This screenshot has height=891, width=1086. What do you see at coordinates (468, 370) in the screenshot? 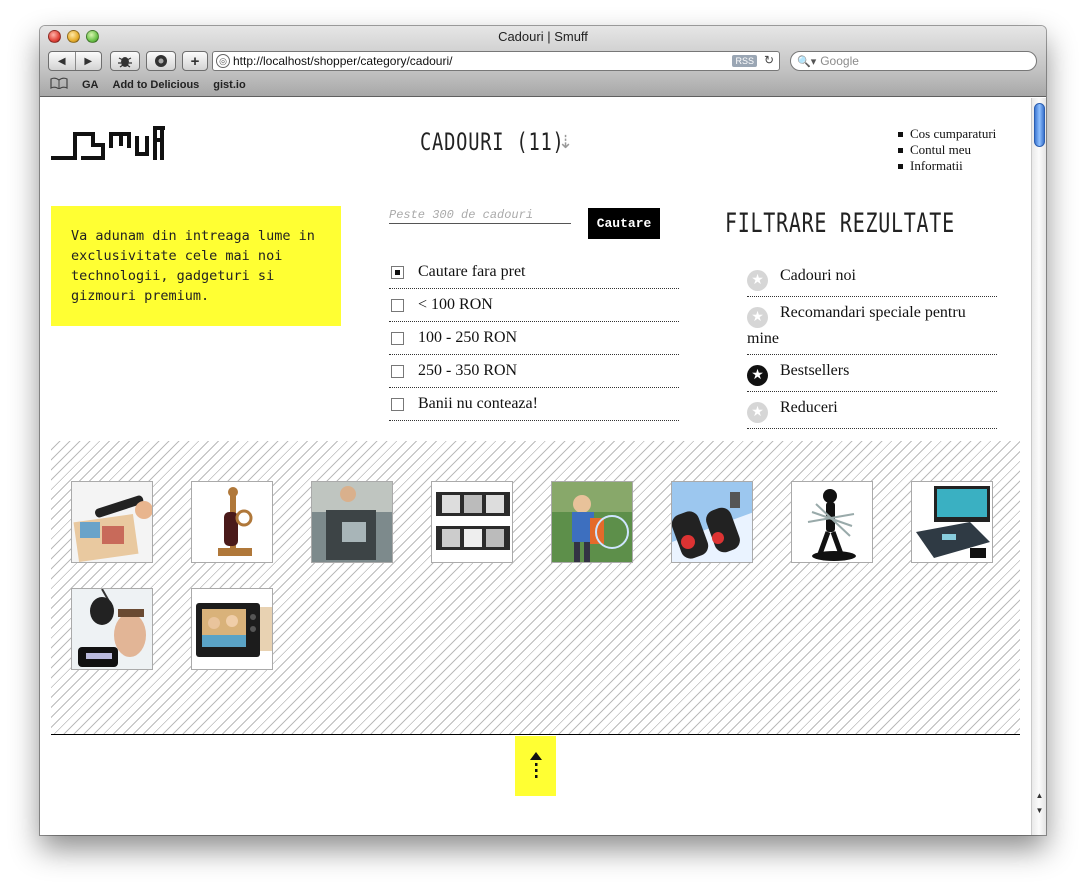
I see `price-filter-label: 250 - 350 RON` at bounding box center [468, 370].